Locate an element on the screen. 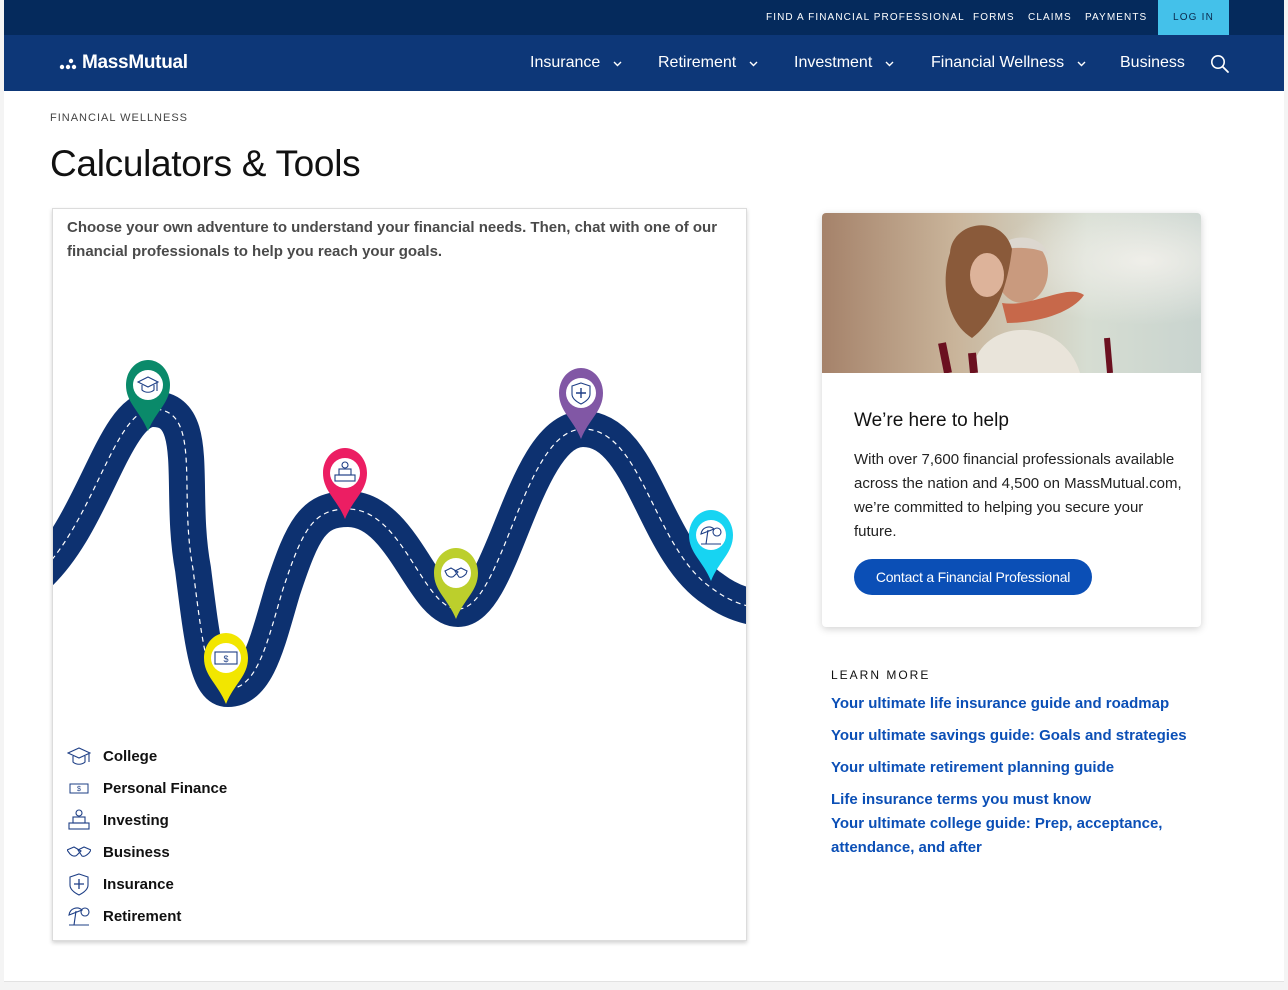 This screenshot has width=1288, height=990. nav-financial-wellness-label: Financial Wellness is located at coordinates (998, 62).